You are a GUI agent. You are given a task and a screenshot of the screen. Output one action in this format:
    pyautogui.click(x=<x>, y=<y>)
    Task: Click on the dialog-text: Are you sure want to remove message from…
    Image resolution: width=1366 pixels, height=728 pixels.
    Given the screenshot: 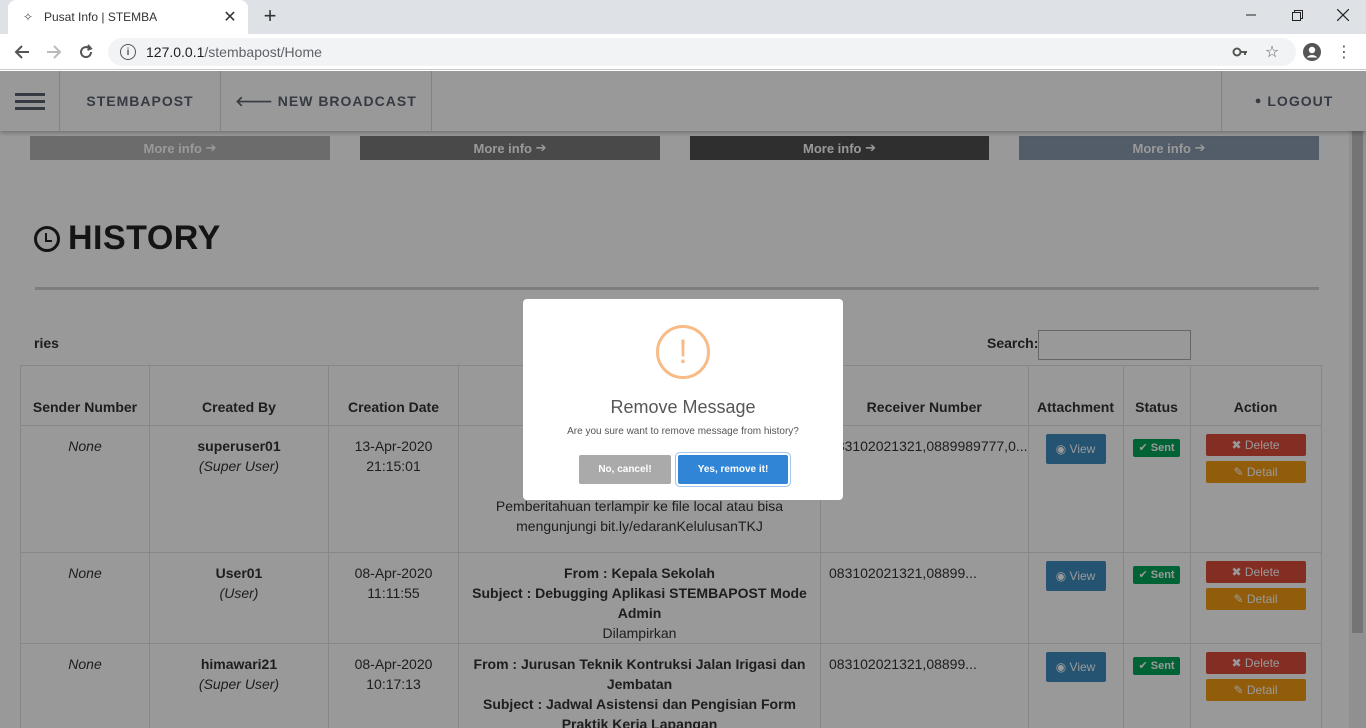 What is the action you would take?
    pyautogui.click(x=683, y=431)
    